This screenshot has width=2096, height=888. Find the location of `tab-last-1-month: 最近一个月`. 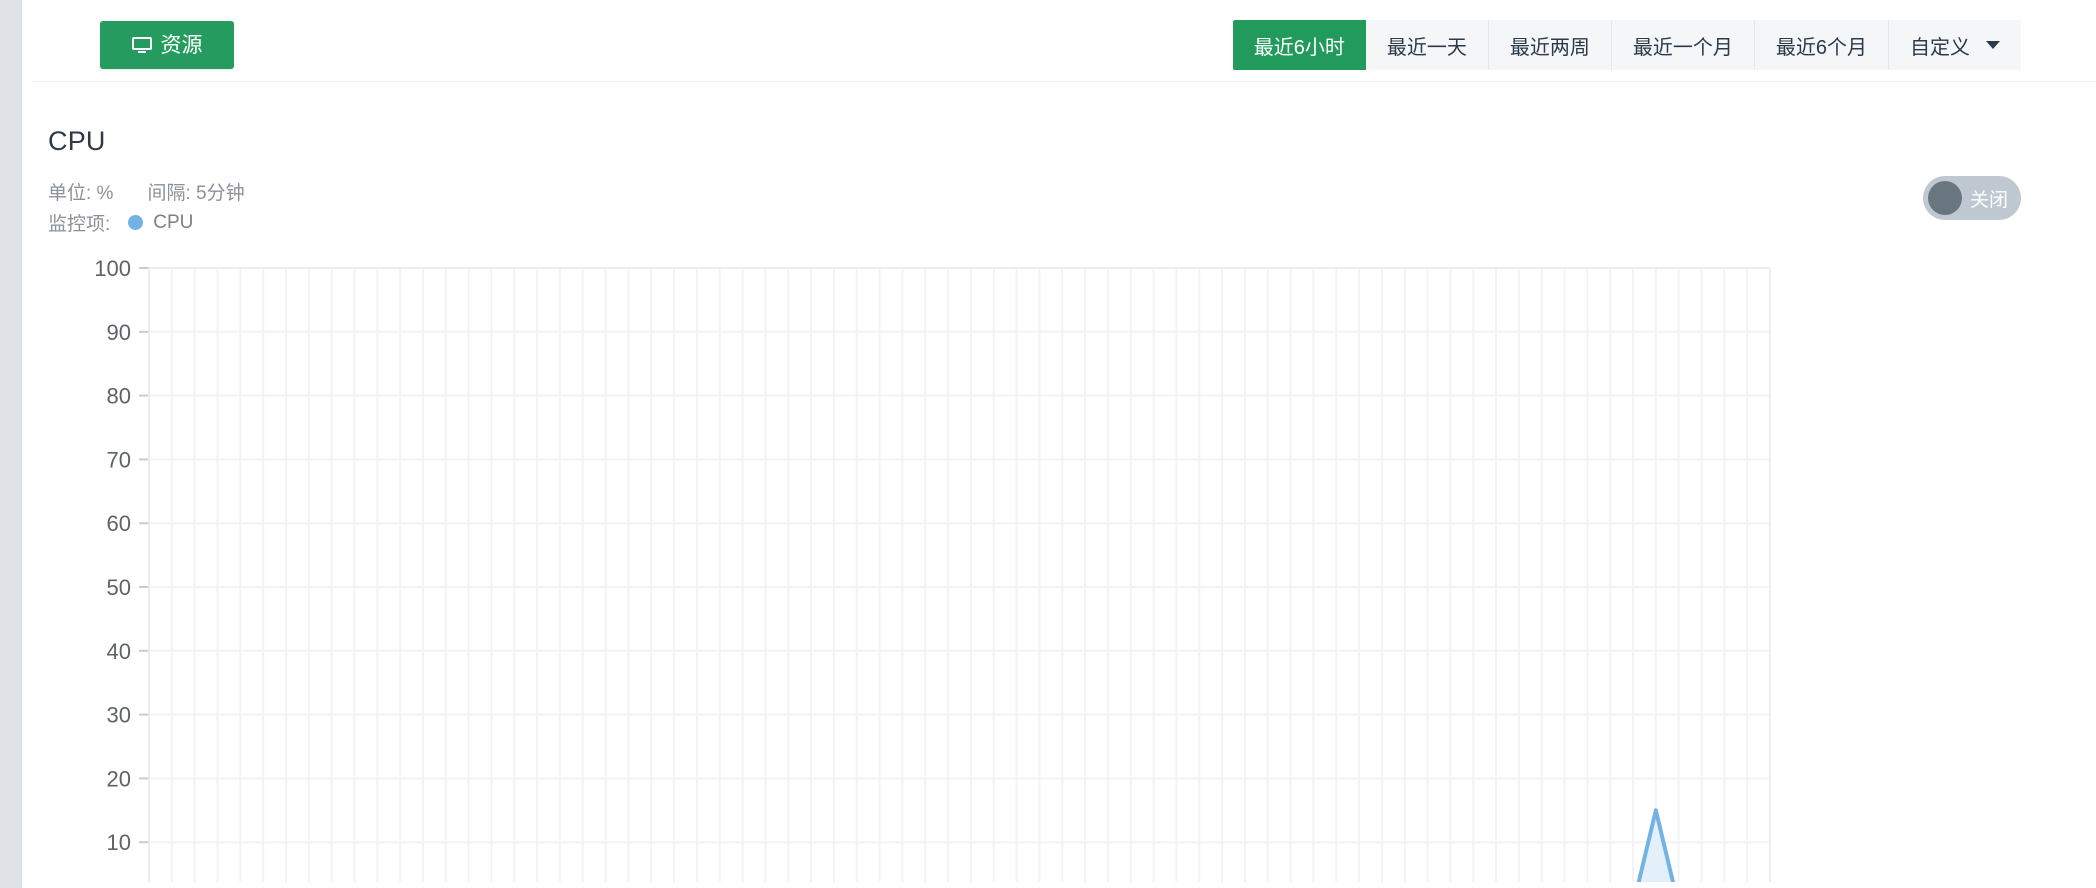

tab-last-1-month: 最近一个月 is located at coordinates (1683, 45).